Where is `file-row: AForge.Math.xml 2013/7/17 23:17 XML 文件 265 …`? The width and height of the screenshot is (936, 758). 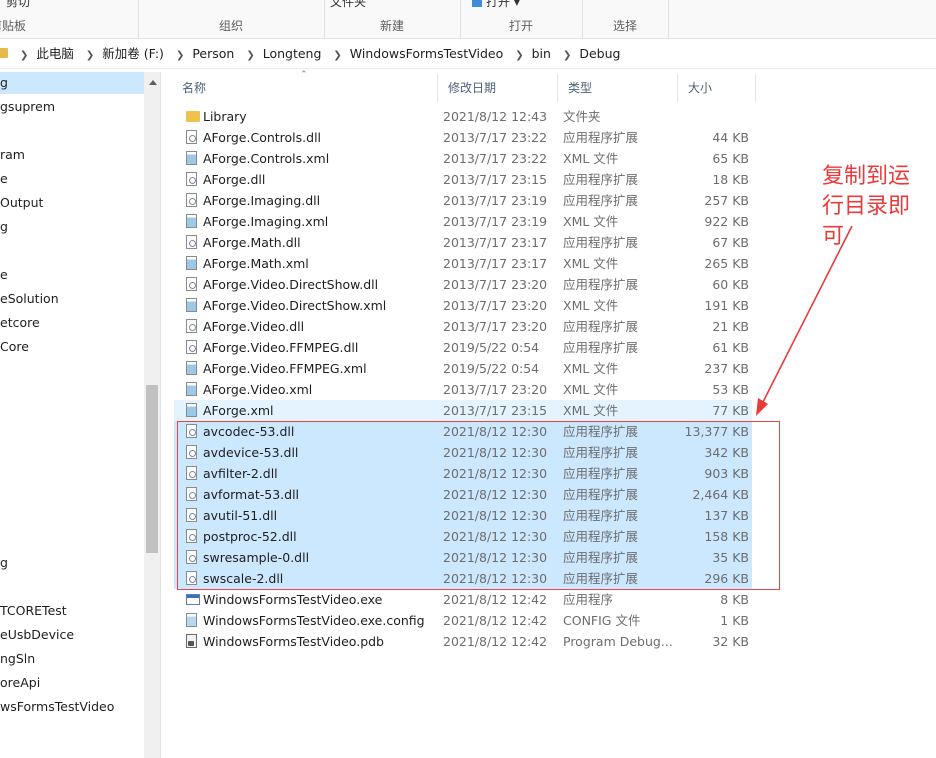
file-row: AForge.Math.xml 2013/7/17 23:17 XML 文件 265 … is located at coordinates (463, 263).